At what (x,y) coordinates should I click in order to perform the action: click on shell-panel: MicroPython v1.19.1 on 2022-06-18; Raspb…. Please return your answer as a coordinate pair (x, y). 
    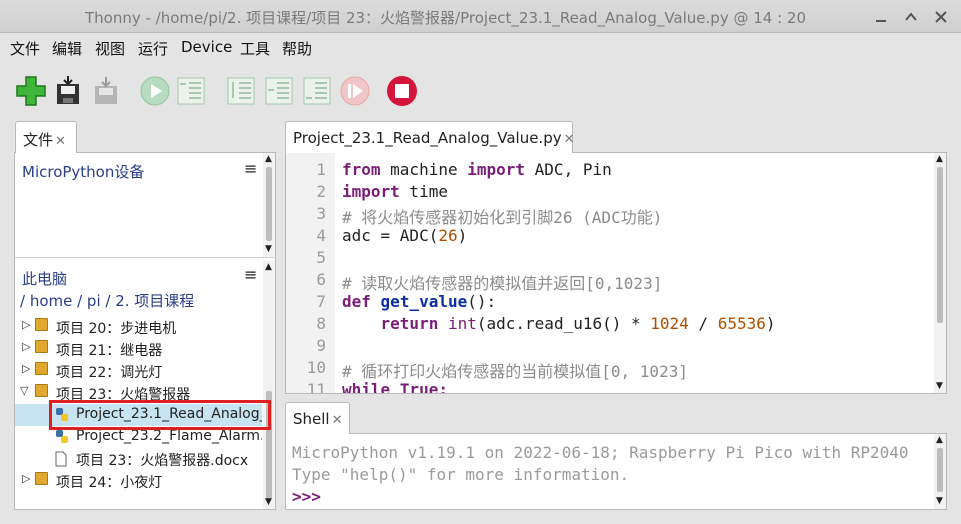
    Looking at the image, I should click on (616, 471).